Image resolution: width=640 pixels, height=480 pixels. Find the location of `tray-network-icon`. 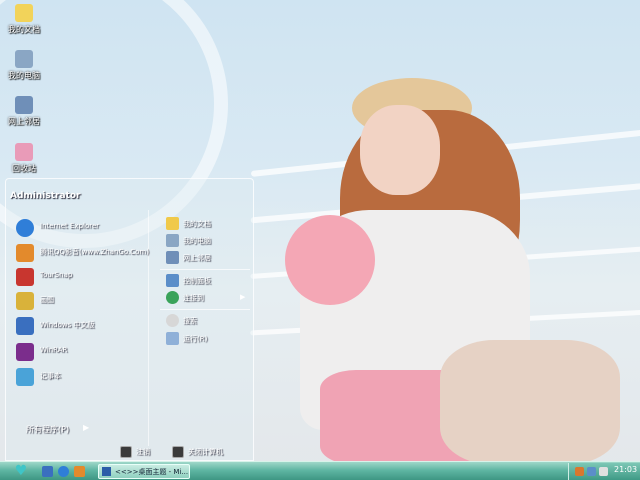

tray-network-icon is located at coordinates (591, 471).